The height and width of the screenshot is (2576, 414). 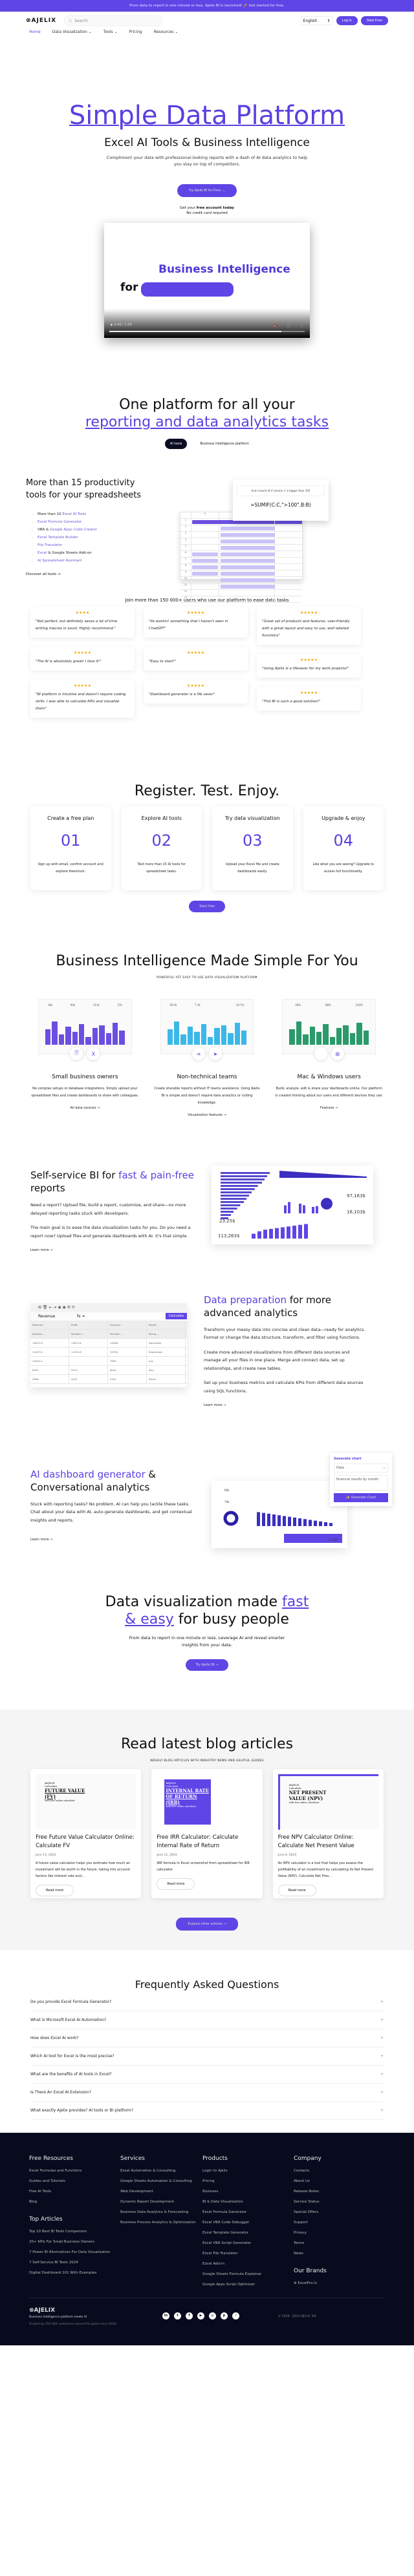 What do you see at coordinates (161, 2212) in the screenshot?
I see `footer-link: Business Data Analytics & Forecasting` at bounding box center [161, 2212].